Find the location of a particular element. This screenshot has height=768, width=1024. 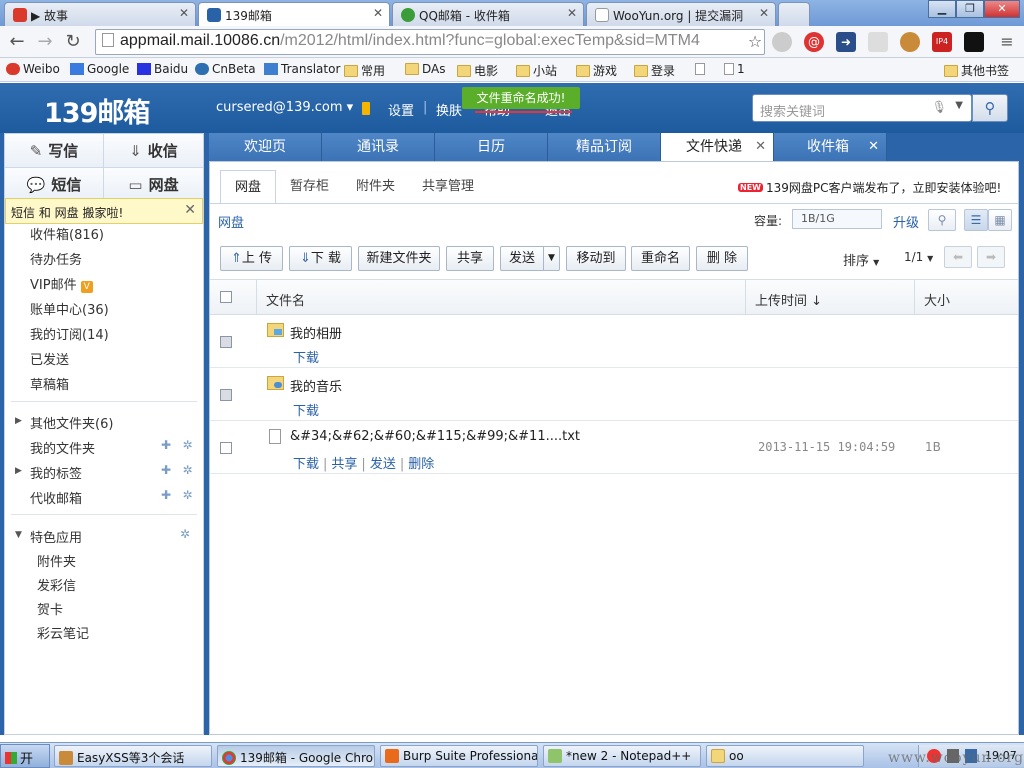

forward-arrow-icon: → is located at coordinates (45, 42).